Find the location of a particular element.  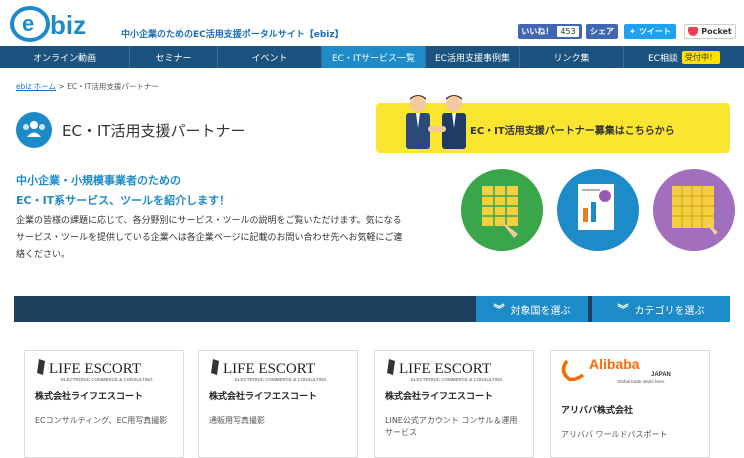

select-country-label: 対象国を選ぶ is located at coordinates (540, 311).